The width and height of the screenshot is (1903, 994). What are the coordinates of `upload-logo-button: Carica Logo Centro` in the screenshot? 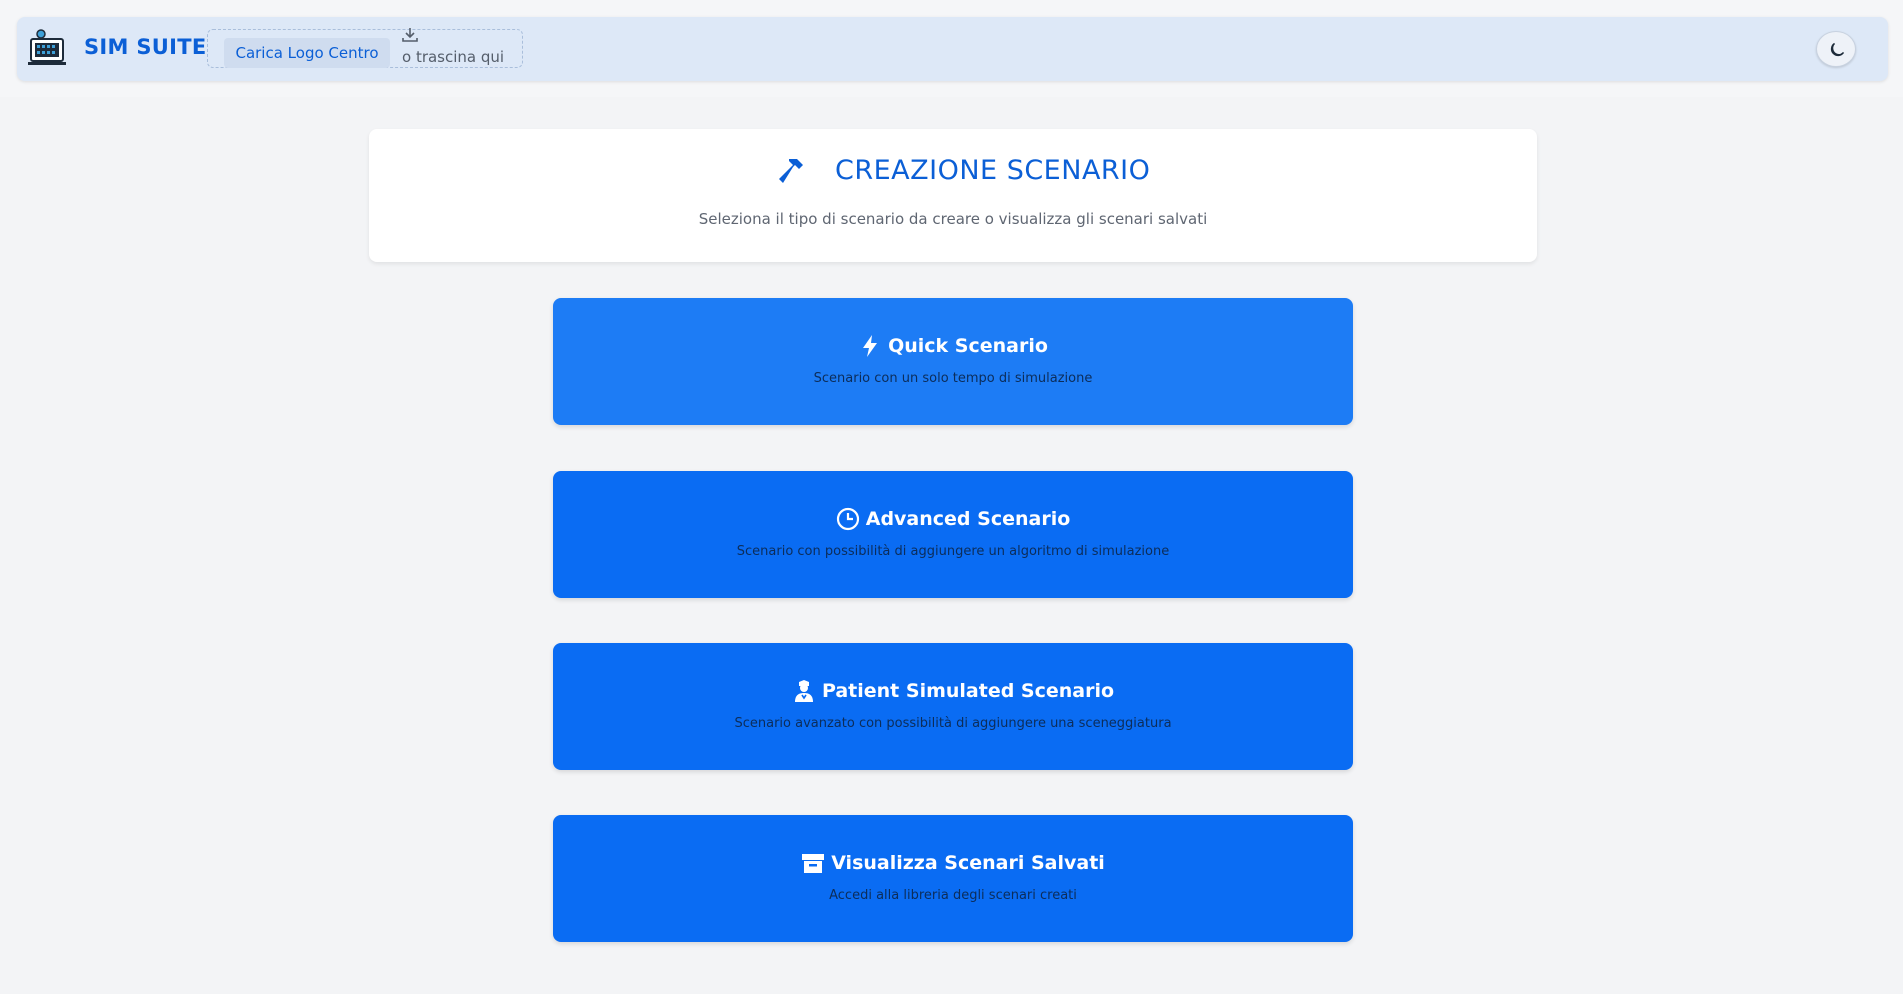 It's located at (307, 53).